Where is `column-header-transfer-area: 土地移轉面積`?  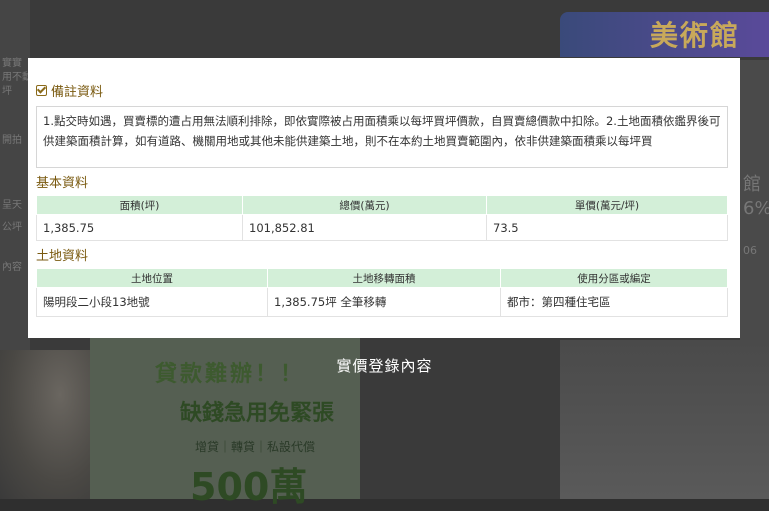
column-header-transfer-area: 土地移轉面積 is located at coordinates (384, 278).